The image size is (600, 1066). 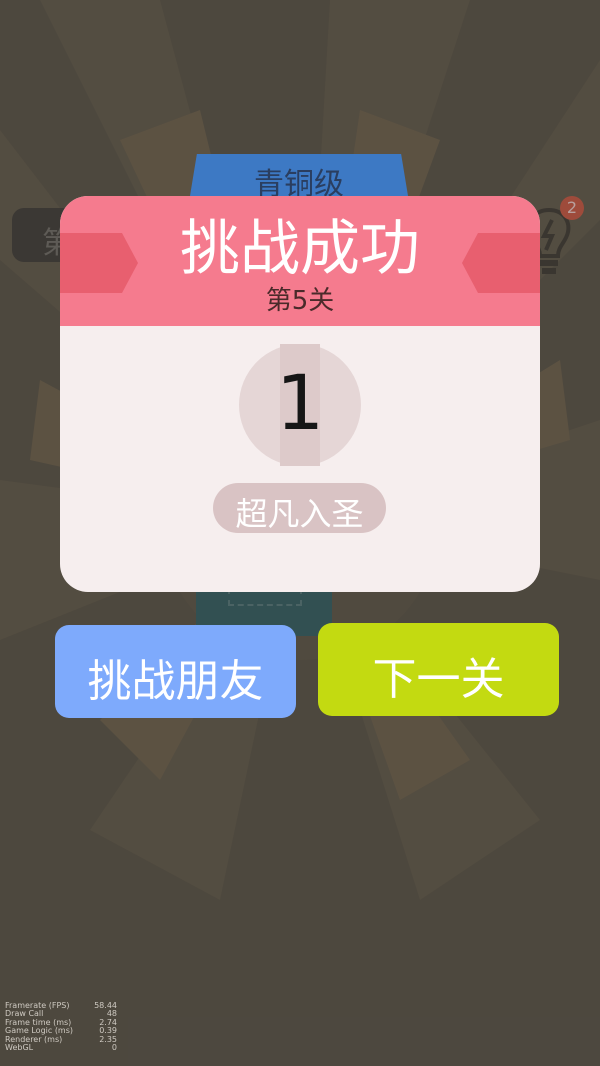 What do you see at coordinates (299, 514) in the screenshot?
I see `achievement-label: 超凡入圣` at bounding box center [299, 514].